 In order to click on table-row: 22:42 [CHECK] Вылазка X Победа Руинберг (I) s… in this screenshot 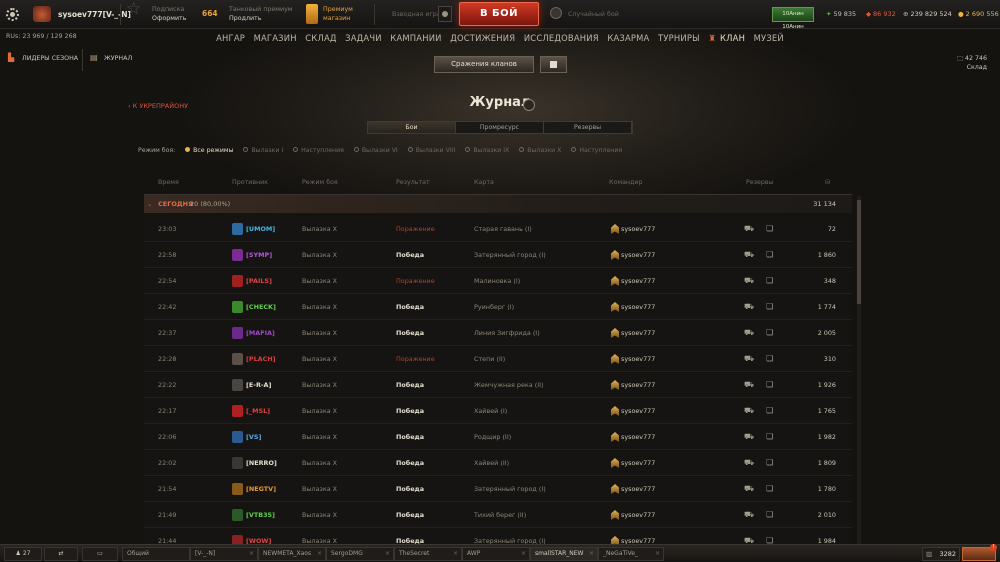, I will do `click(498, 307)`.